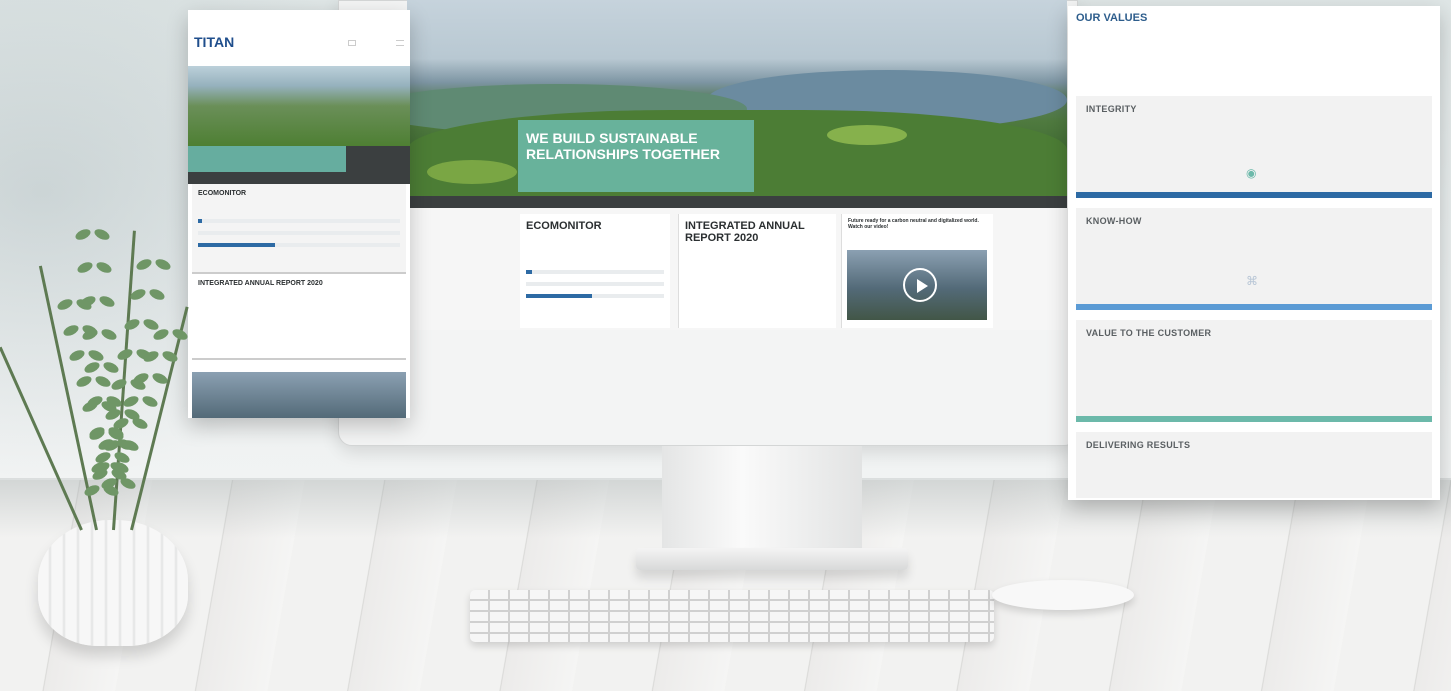 This screenshot has width=1451, height=691. What do you see at coordinates (299, 38) in the screenshot?
I see `mobile-header: TITAN` at bounding box center [299, 38].